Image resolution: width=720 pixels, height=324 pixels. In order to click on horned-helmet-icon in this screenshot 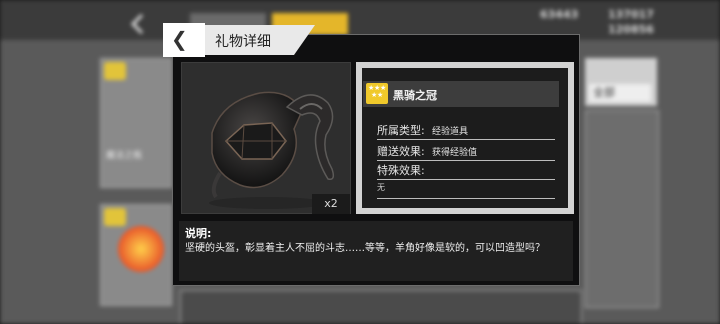, I will do `click(272, 150)`.